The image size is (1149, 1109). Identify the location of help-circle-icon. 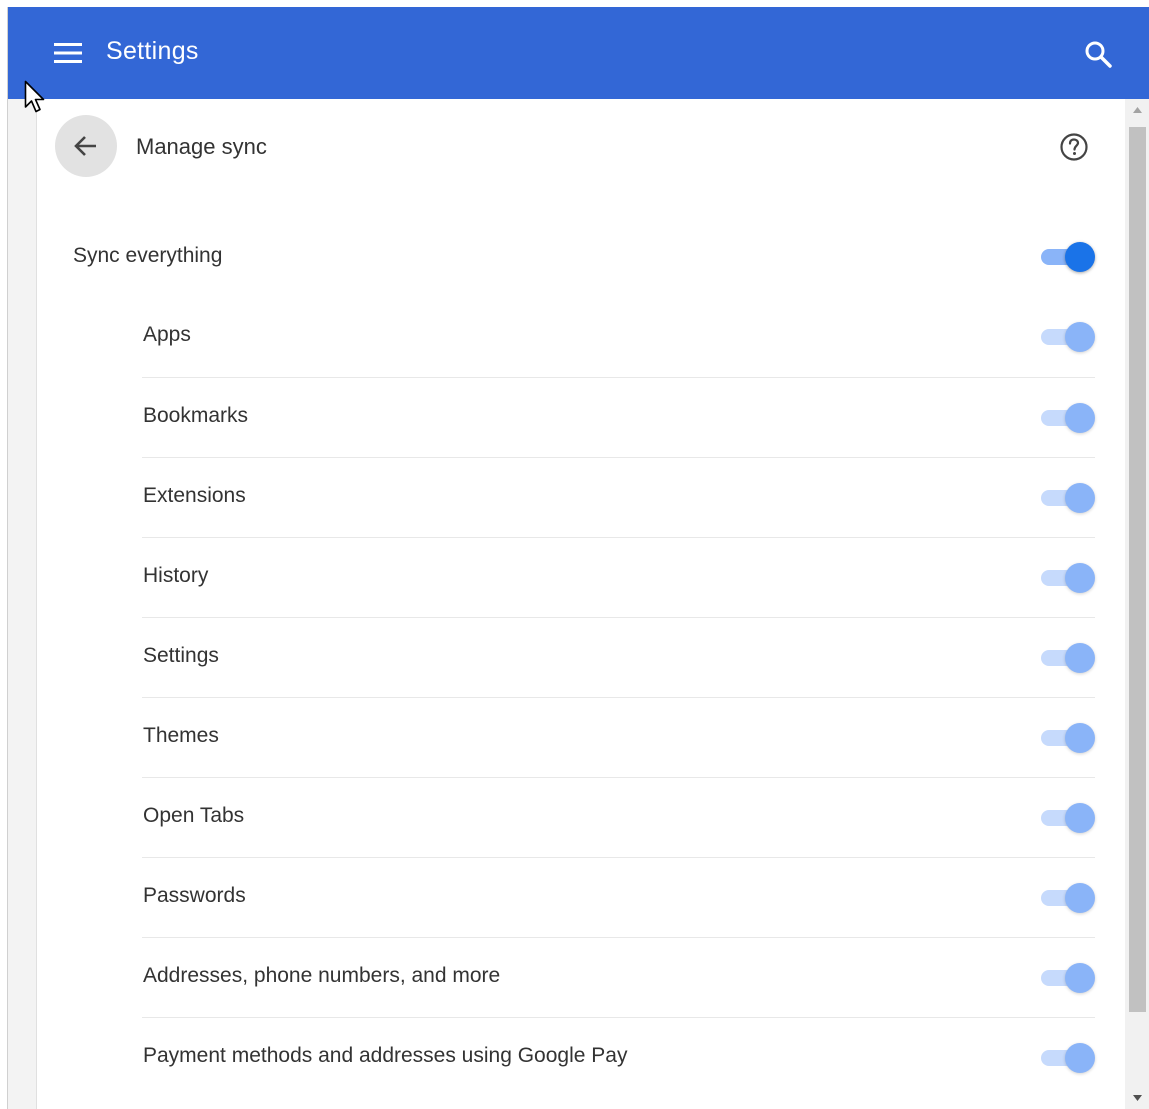
(1074, 147).